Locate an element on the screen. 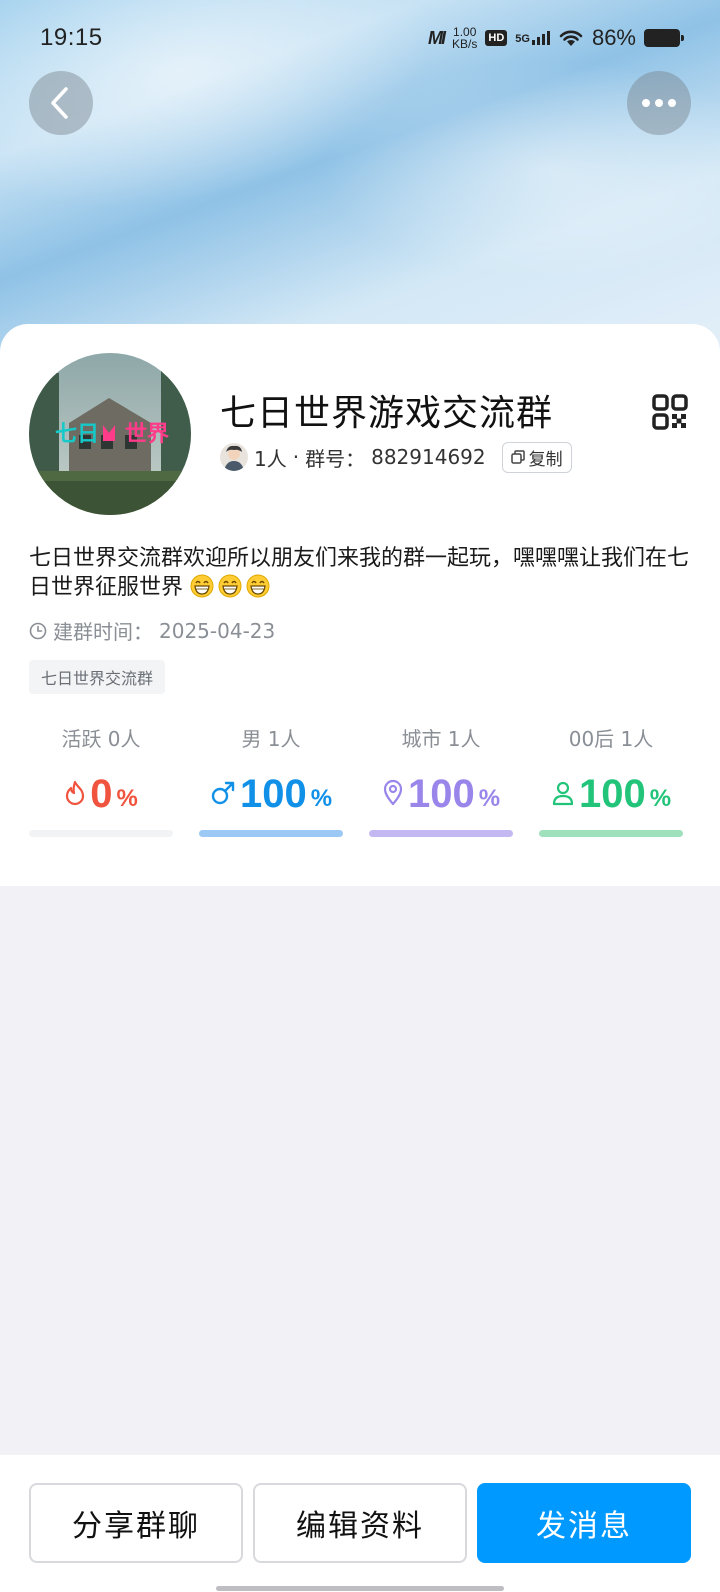 The image size is (720, 1592). description-text: 七日世界交流群欢迎所以朋友们来我的群一起玩，嘿嘿嘿让我们在七日世界征服世界 is located at coordinates (359, 573).